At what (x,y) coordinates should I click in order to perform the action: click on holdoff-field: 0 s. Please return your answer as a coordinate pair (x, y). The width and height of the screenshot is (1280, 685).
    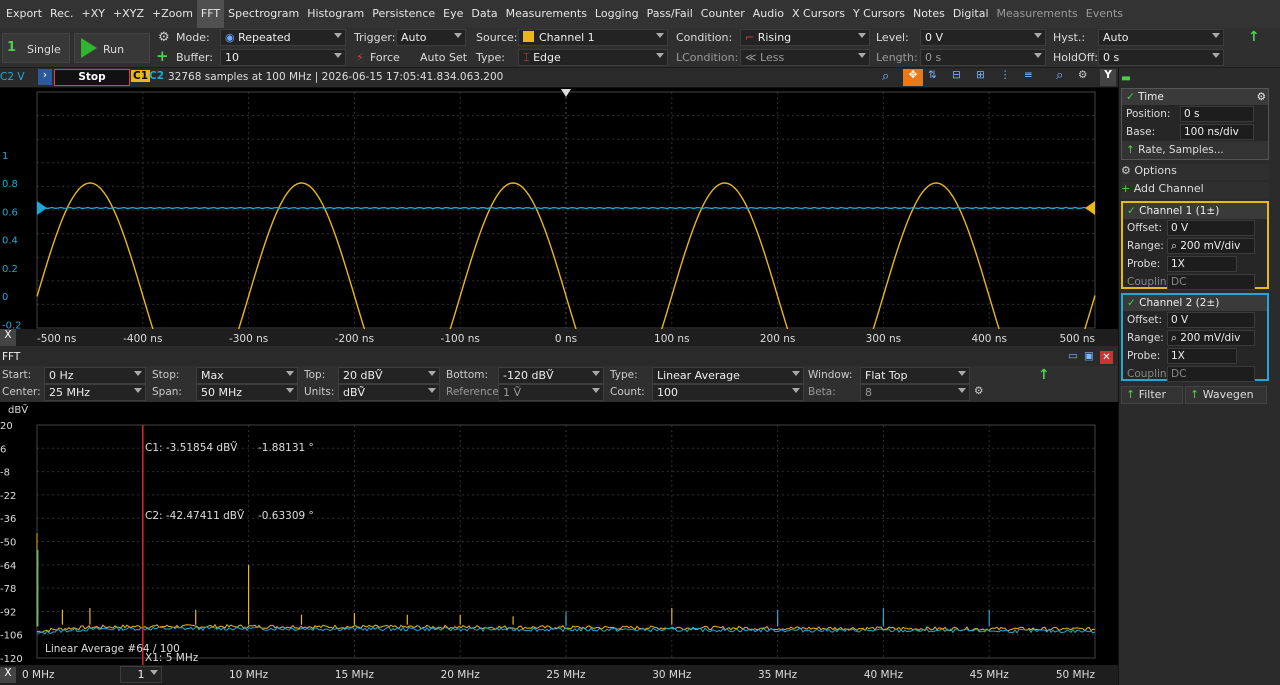
    Looking at the image, I should click on (1161, 57).